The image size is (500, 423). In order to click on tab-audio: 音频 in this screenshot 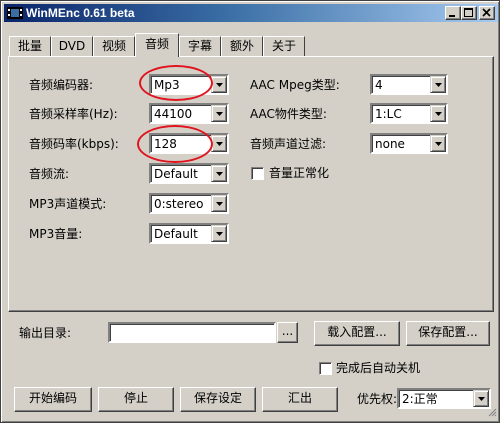, I will do `click(157, 45)`.